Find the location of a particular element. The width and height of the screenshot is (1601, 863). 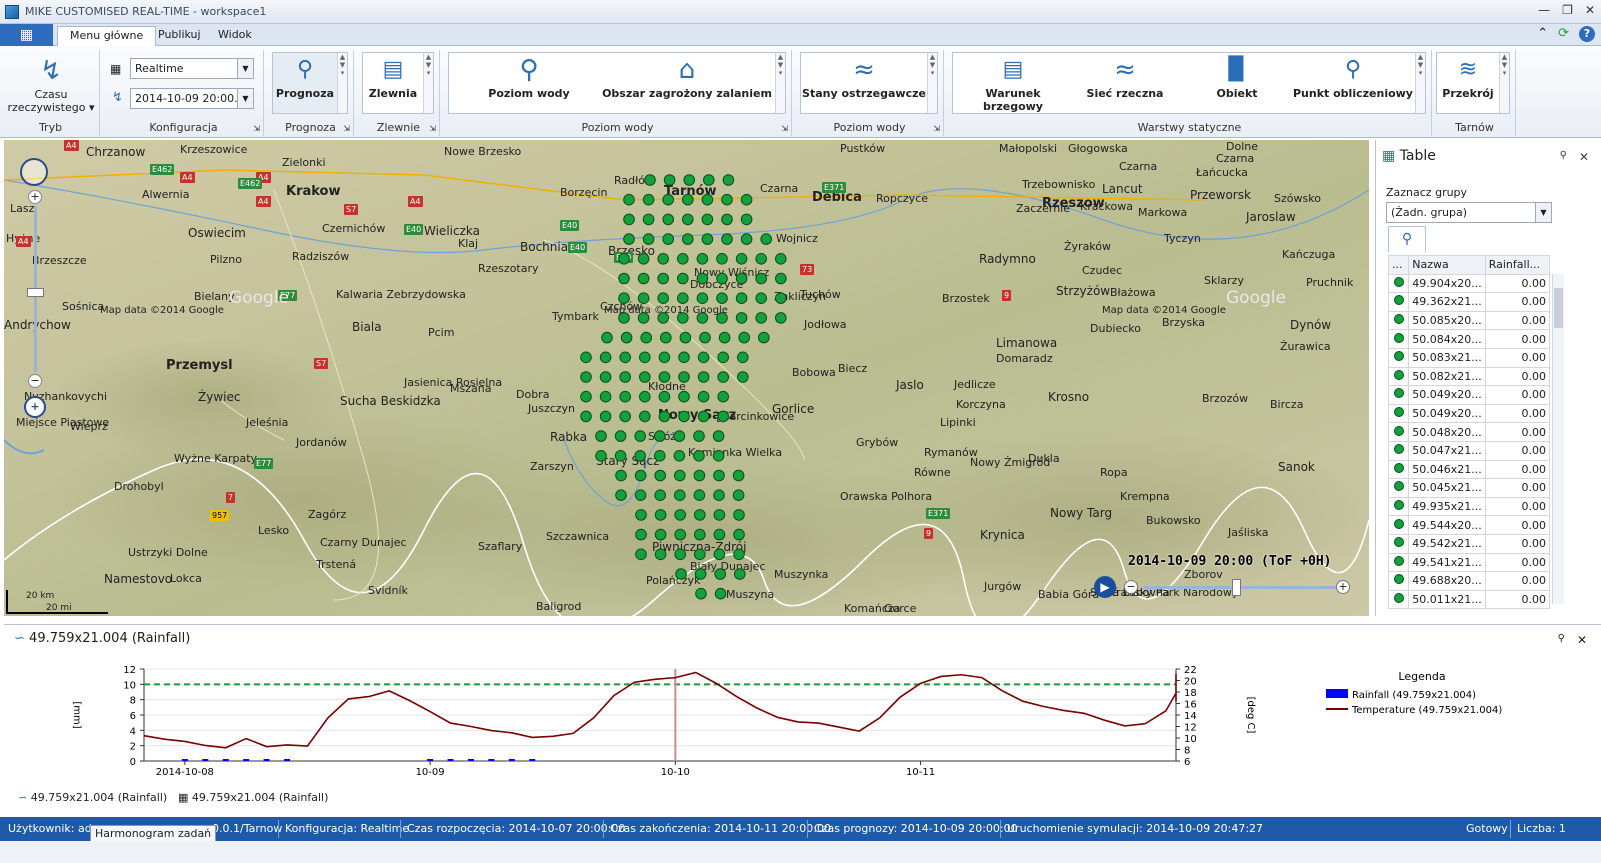

pin-icon: ⚲ is located at coordinates (1563, 157).